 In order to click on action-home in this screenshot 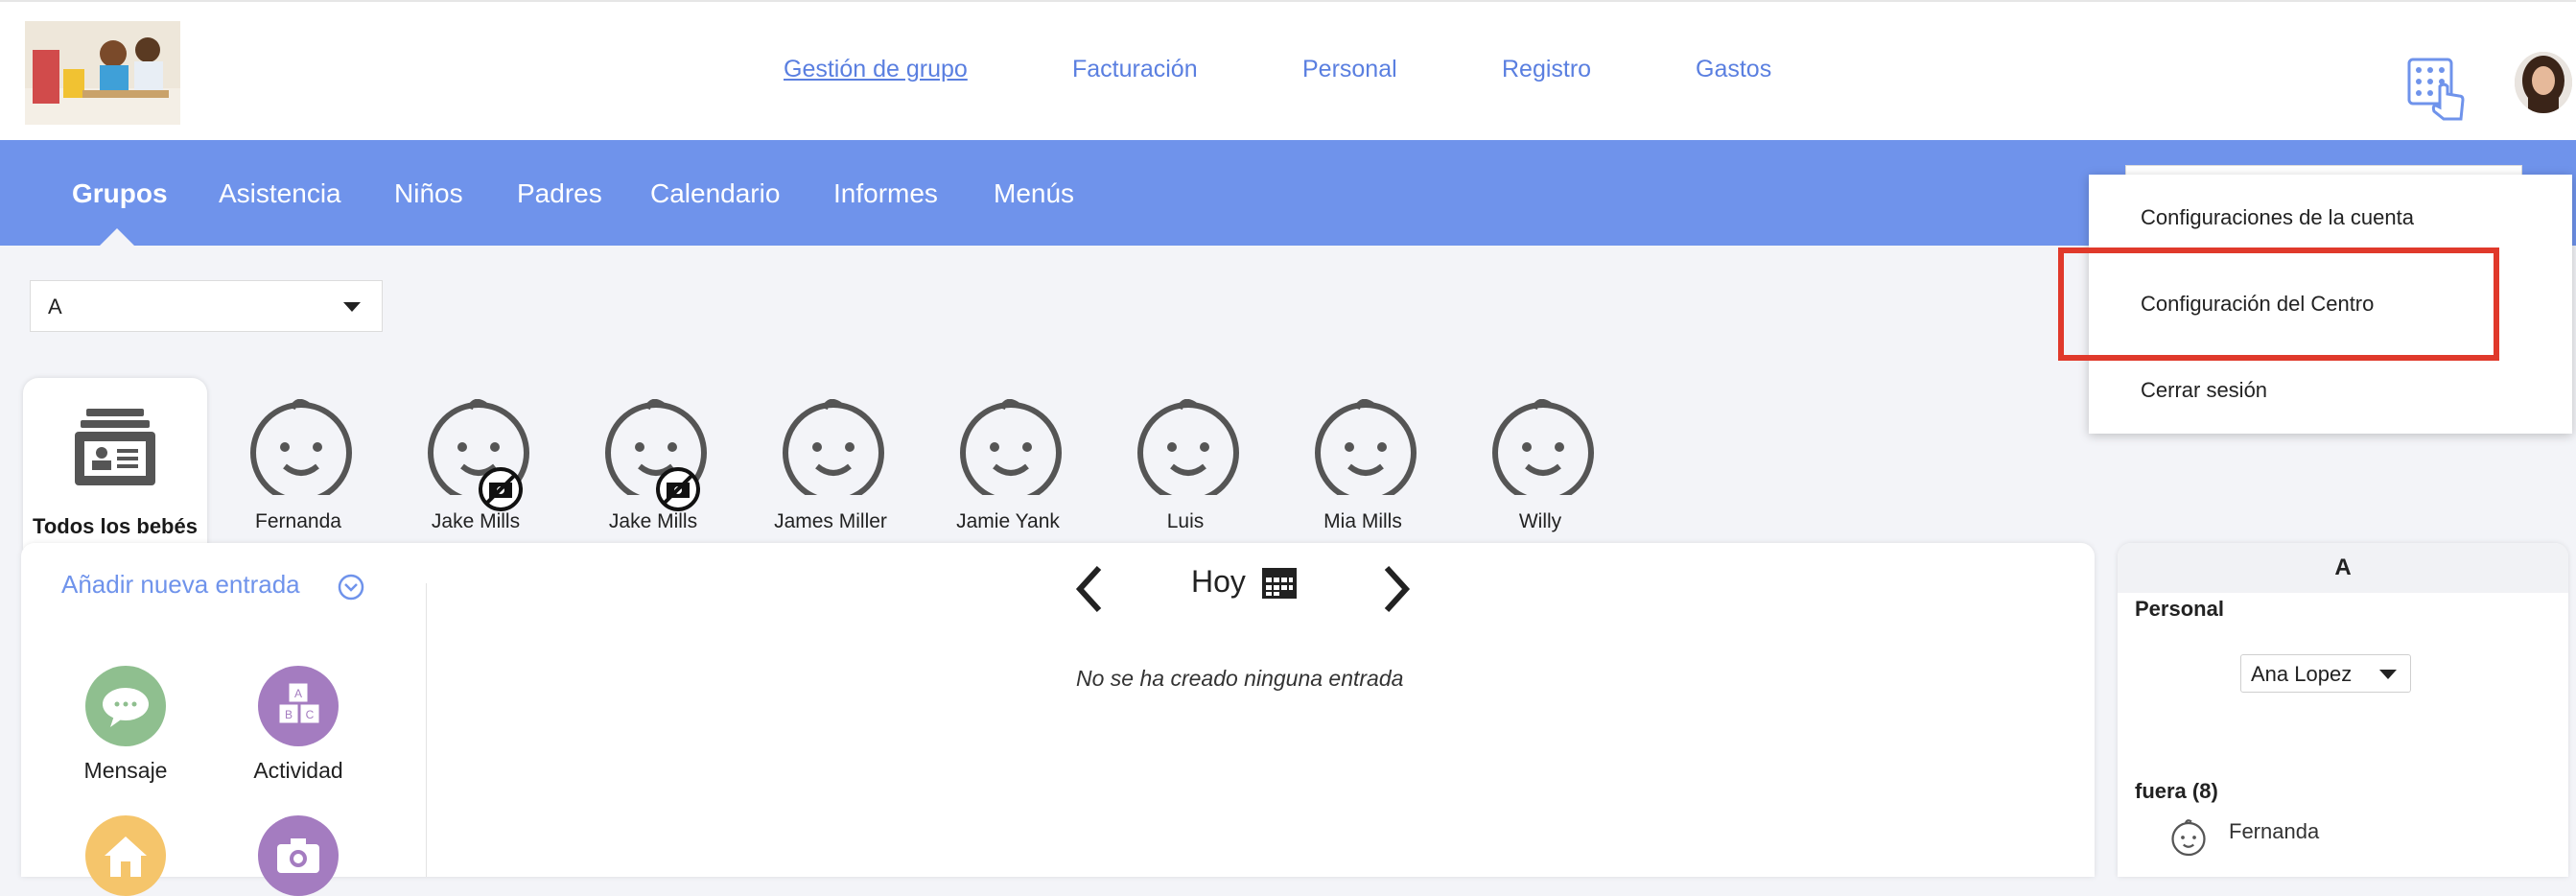, I will do `click(126, 855)`.